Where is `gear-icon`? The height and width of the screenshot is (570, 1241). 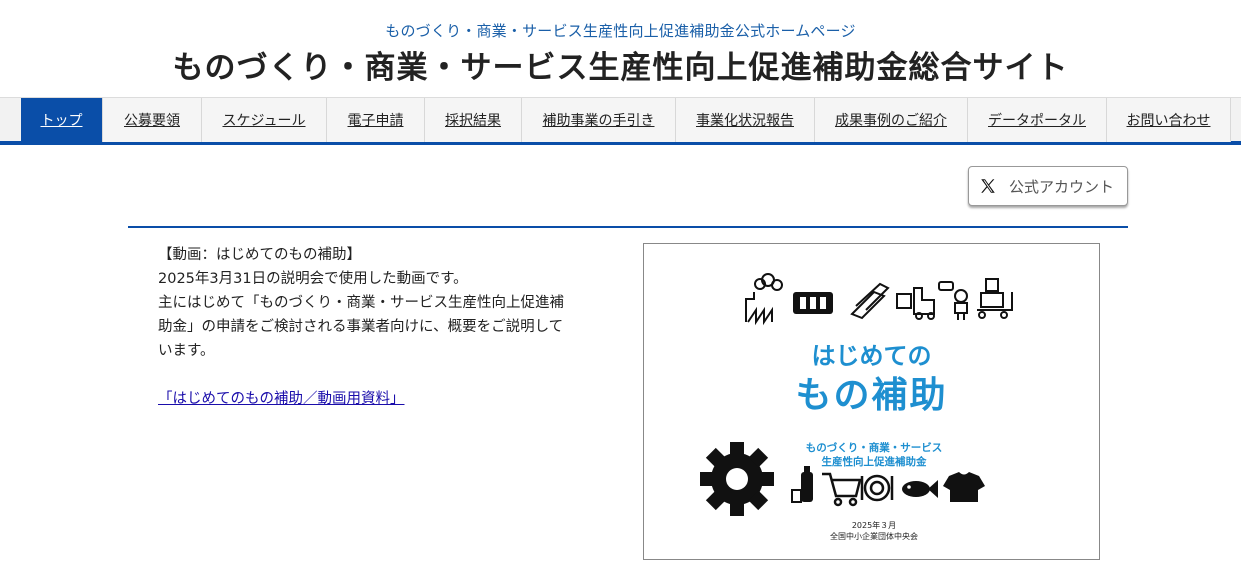 gear-icon is located at coordinates (737, 479).